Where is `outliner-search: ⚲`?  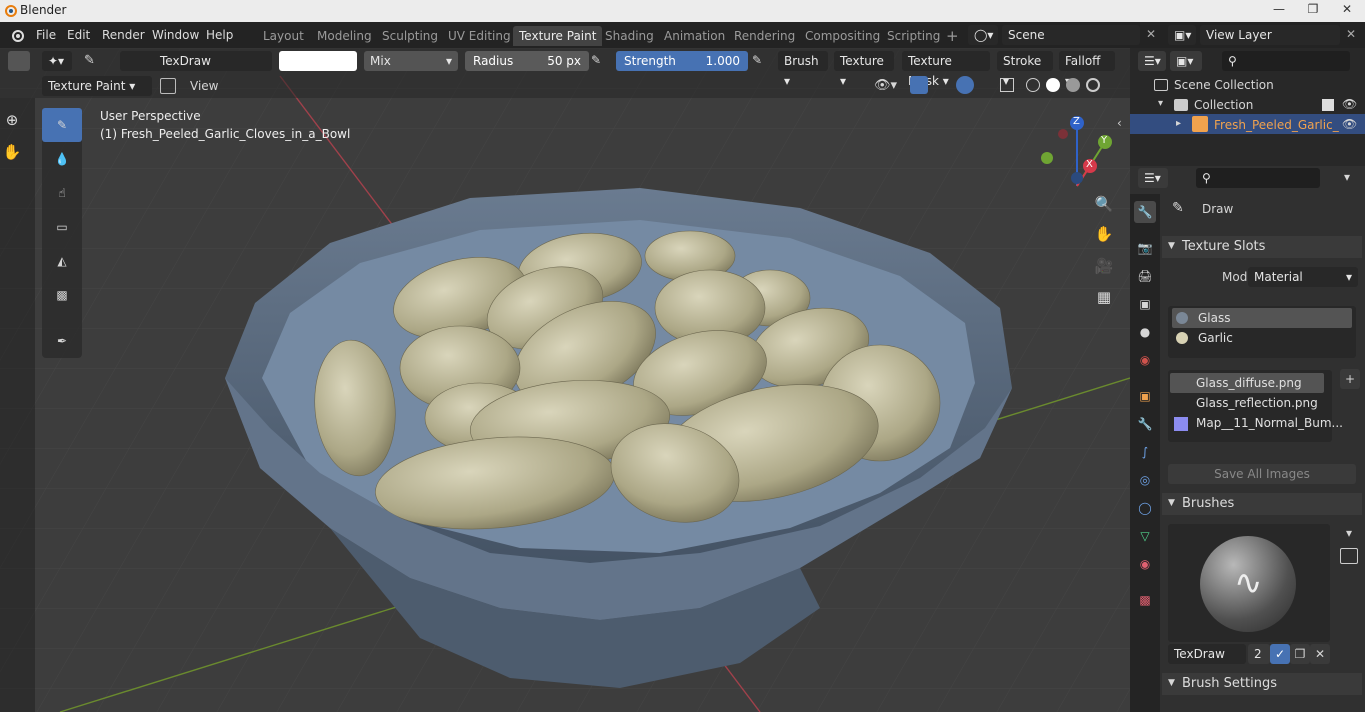 outliner-search: ⚲ is located at coordinates (1286, 61).